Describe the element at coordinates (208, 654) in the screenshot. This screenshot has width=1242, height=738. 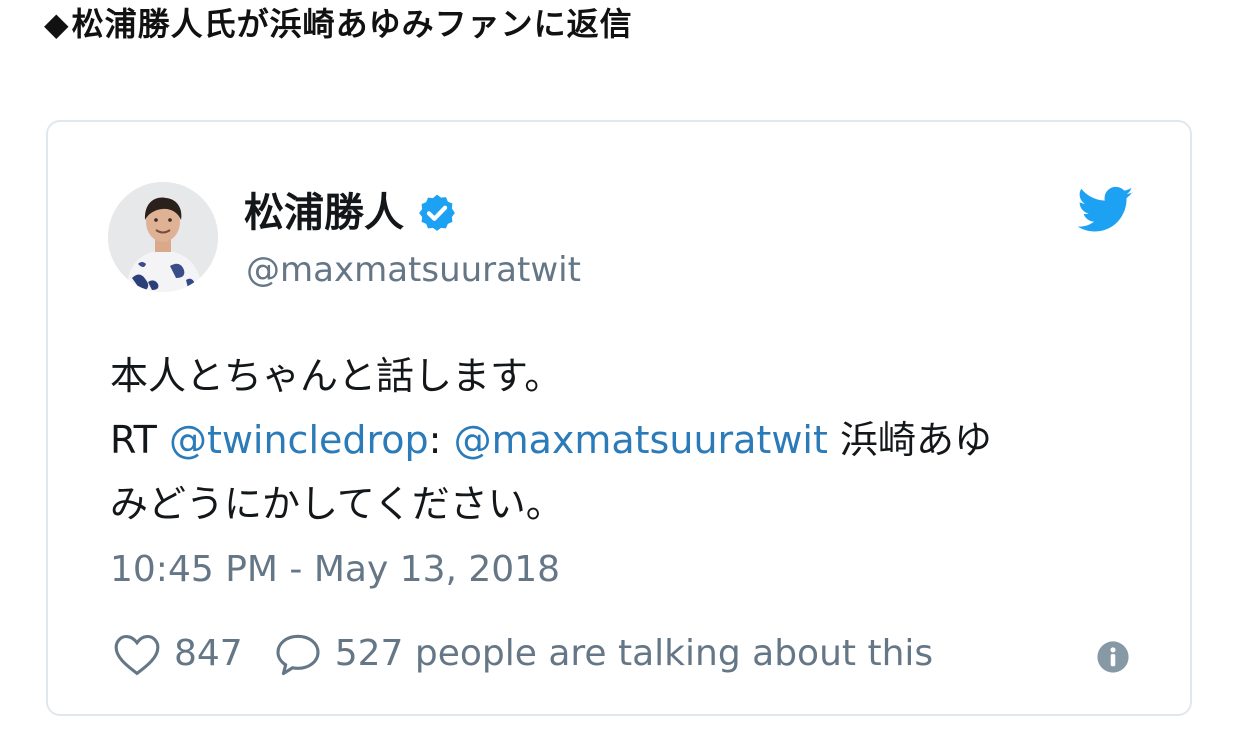
I see `like-count: 847` at that location.